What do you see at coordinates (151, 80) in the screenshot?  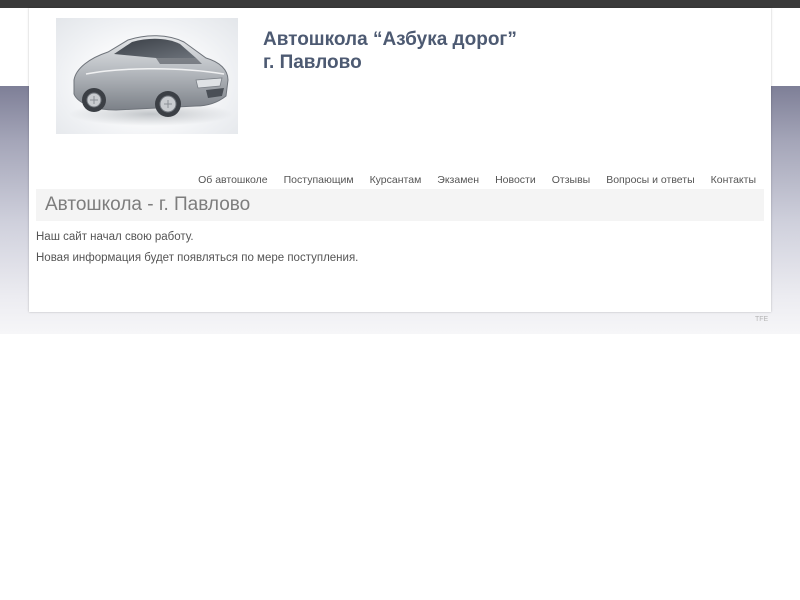 I see `car-icon` at bounding box center [151, 80].